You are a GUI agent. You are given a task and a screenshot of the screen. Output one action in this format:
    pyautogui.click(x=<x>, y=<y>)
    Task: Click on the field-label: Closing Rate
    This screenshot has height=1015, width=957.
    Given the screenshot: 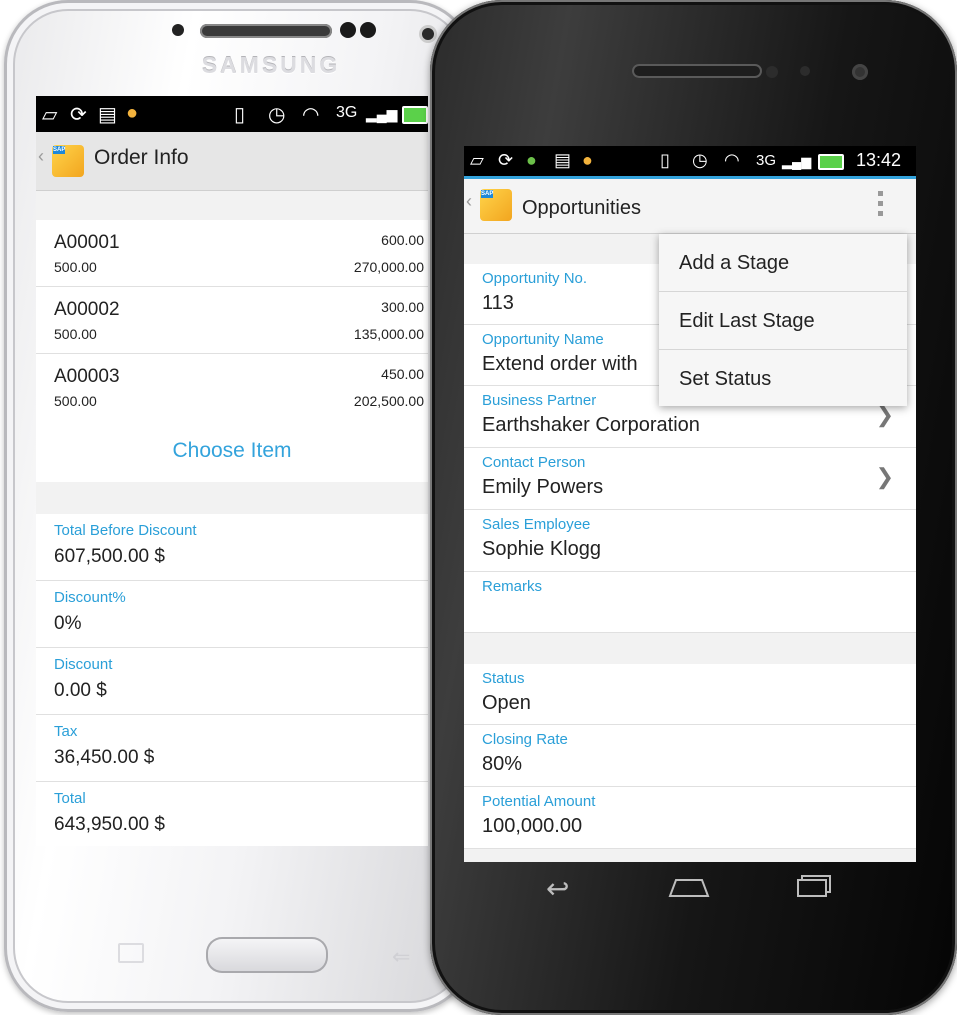 What is the action you would take?
    pyautogui.click(x=525, y=739)
    